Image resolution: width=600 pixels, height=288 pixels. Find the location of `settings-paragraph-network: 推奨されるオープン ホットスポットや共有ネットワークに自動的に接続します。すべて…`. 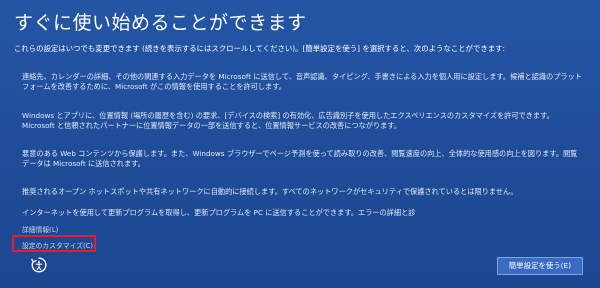

settings-paragraph-network: 推奨されるオープン ホットスポットや共有ネットワークに自動的に接続します。すべて… is located at coordinates (270, 191).